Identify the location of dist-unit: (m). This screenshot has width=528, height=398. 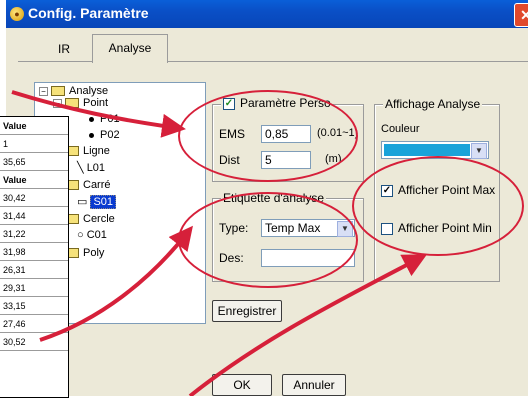
(333, 159).